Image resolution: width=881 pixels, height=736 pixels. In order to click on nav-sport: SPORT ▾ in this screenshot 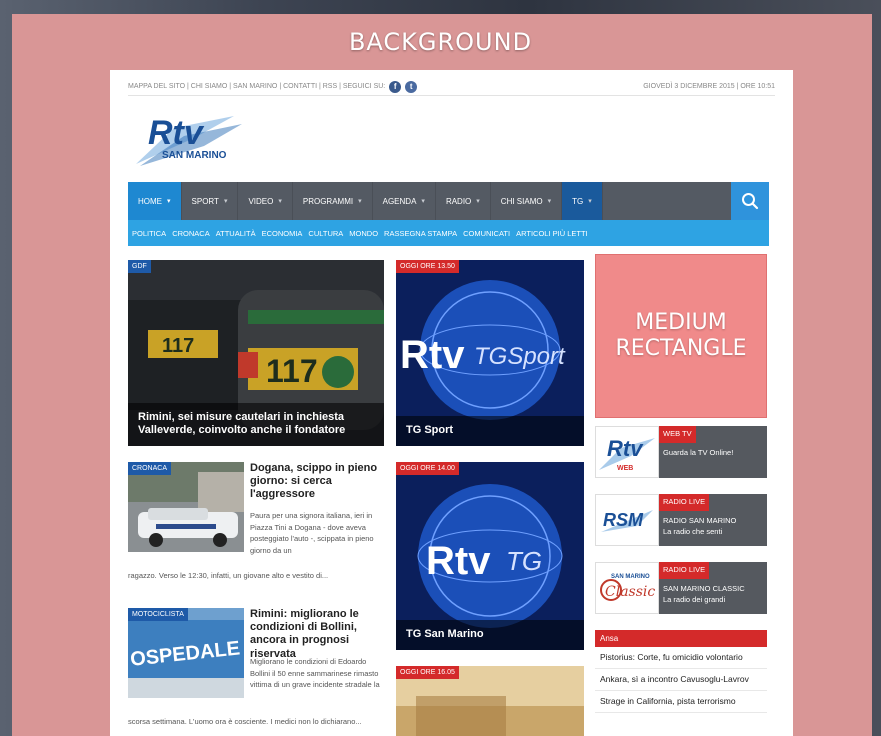, I will do `click(210, 201)`.